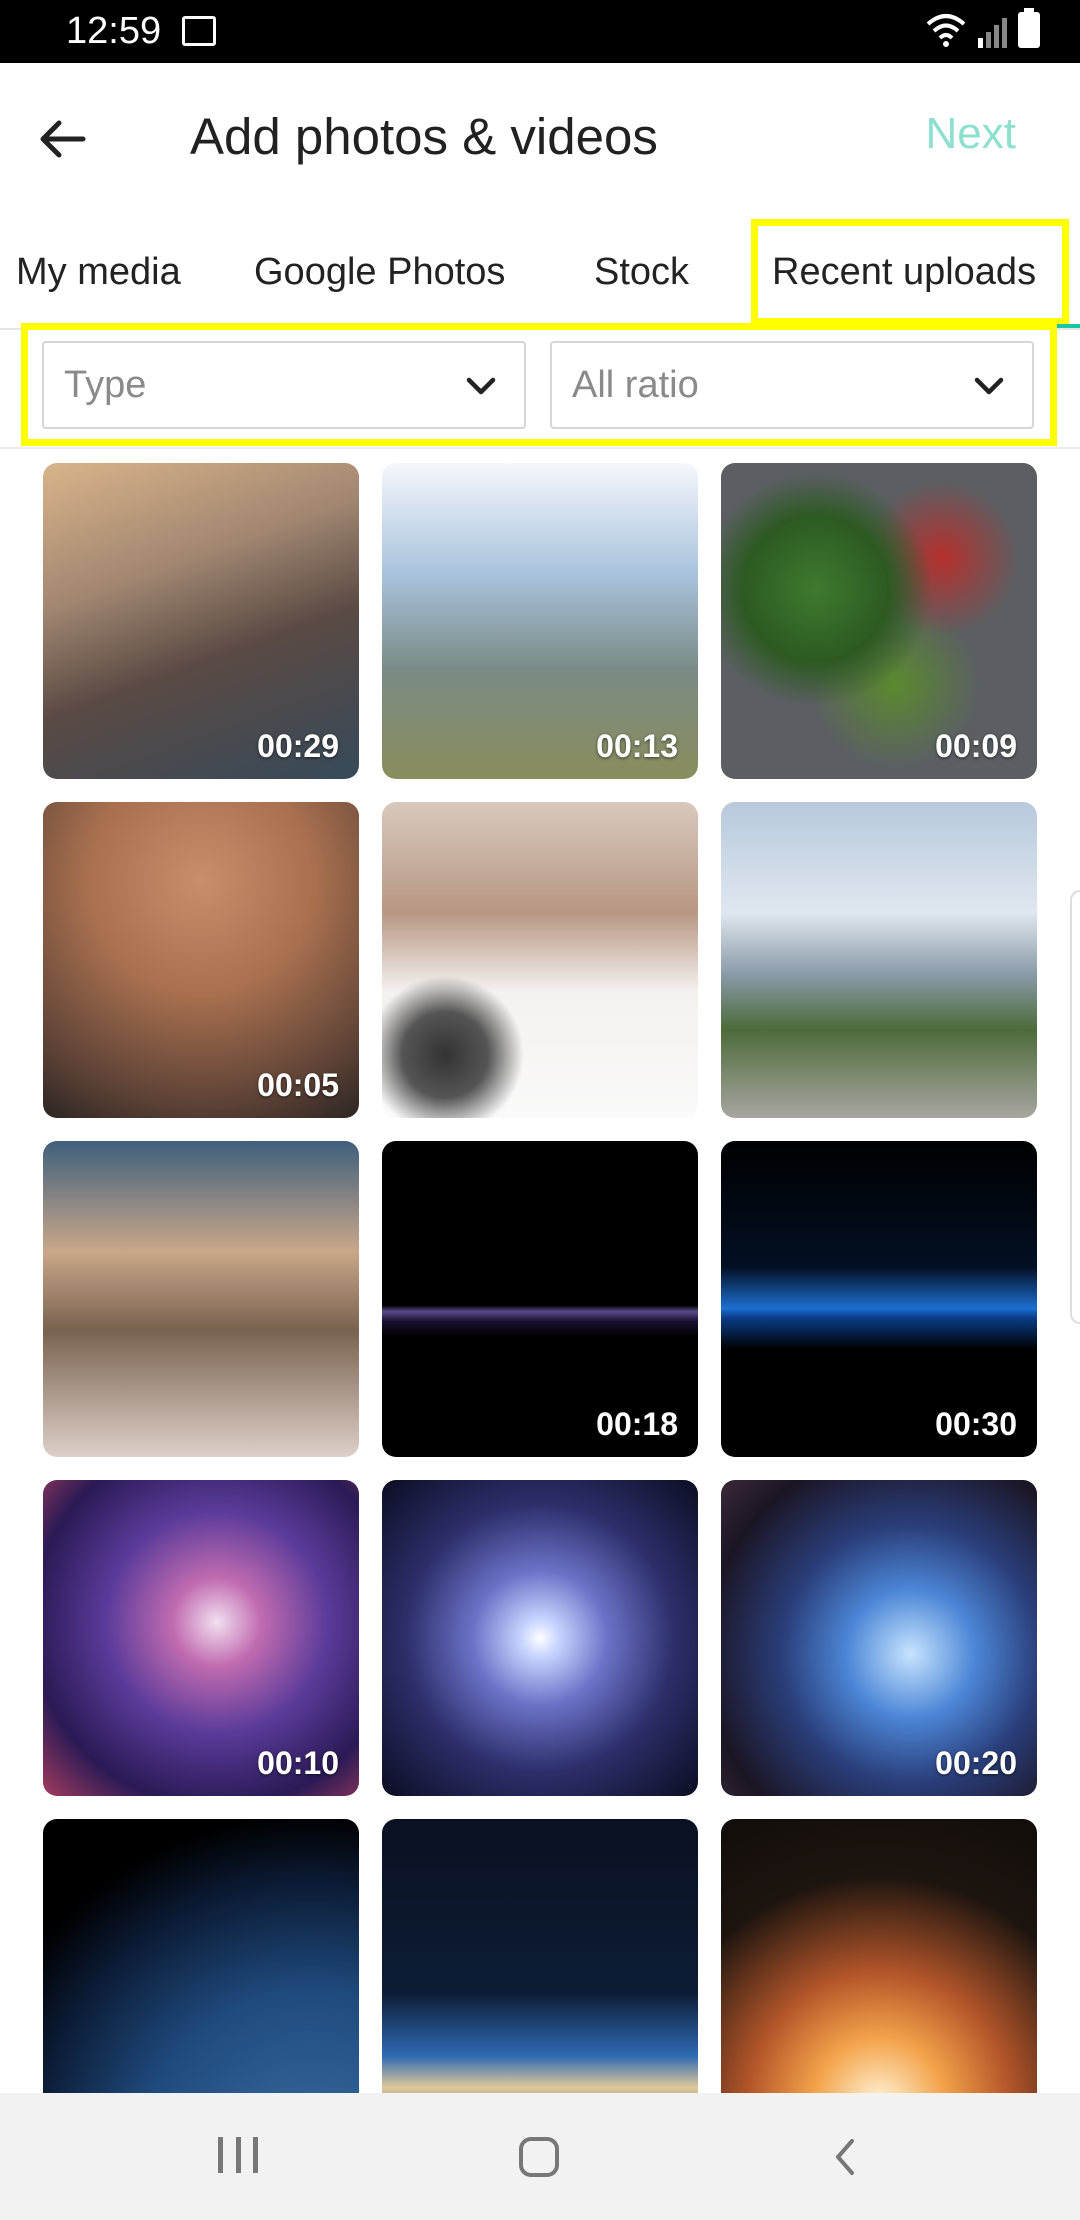 The width and height of the screenshot is (1080, 2220). What do you see at coordinates (424, 136) in the screenshot?
I see `page-title: Add photos & videos` at bounding box center [424, 136].